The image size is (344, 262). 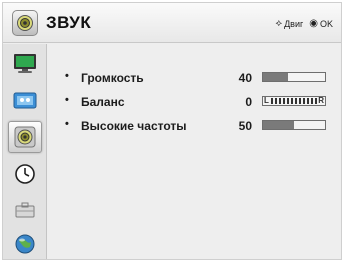 What do you see at coordinates (245, 78) in the screenshot?
I see `setting-value: 40` at bounding box center [245, 78].